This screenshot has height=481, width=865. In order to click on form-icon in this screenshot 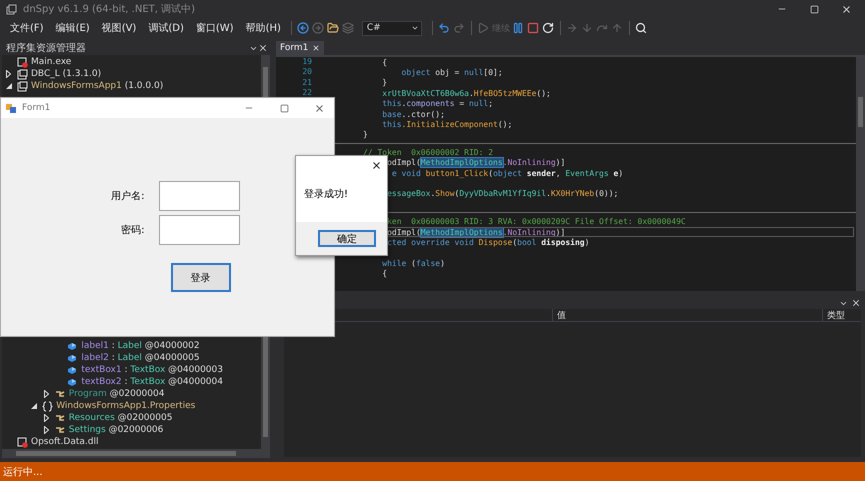, I will do `click(11, 108)`.